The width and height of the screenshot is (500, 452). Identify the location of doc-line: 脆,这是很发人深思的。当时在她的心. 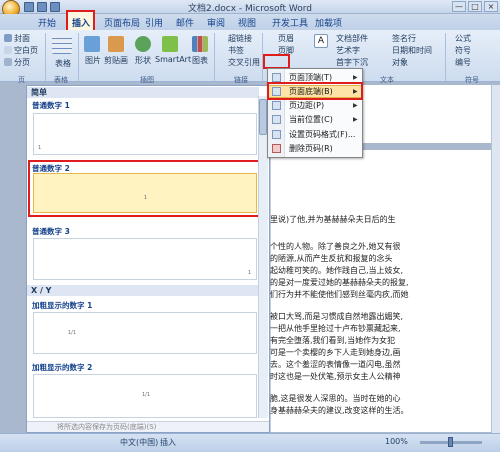
(335, 398).